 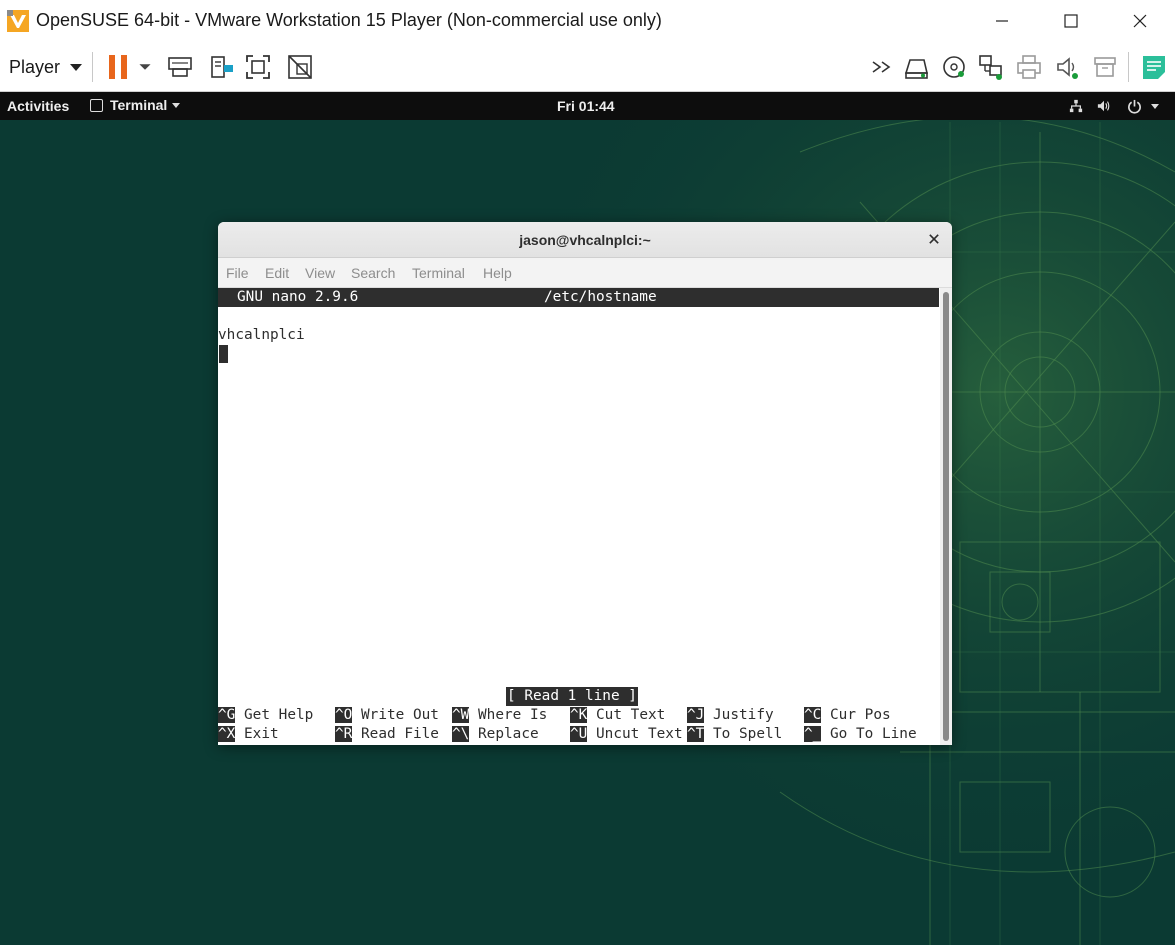 I want to click on vmware-player-logo-icon, so click(x=18, y=21).